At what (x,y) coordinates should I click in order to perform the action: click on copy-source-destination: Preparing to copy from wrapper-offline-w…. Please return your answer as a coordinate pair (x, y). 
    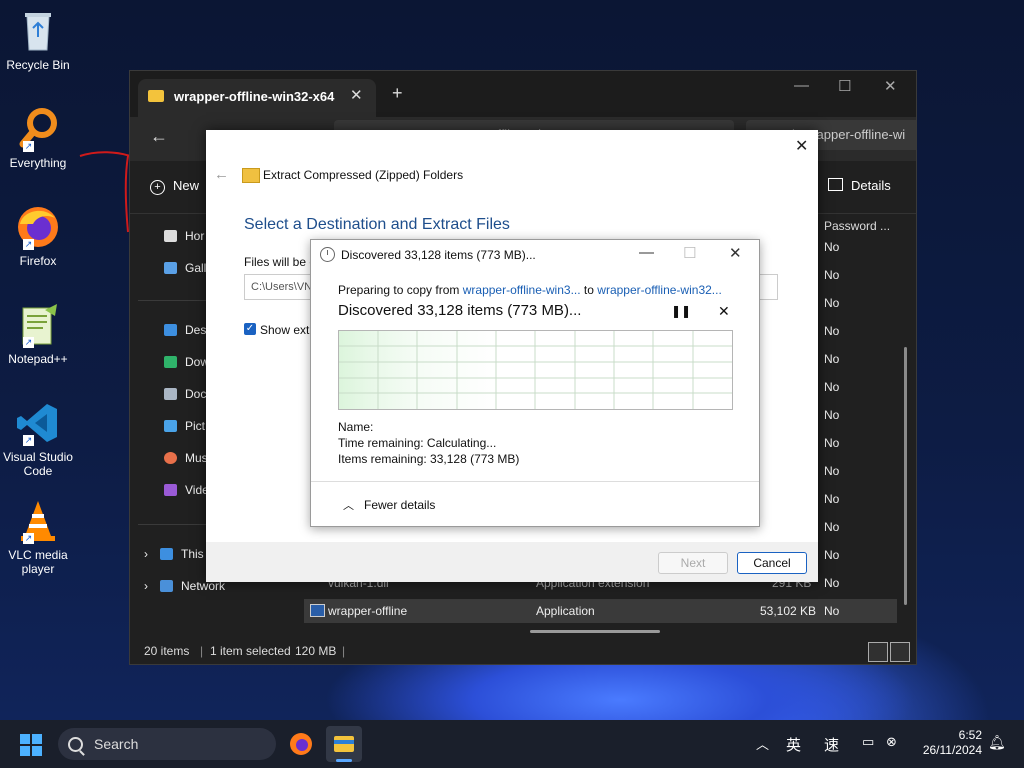
    Looking at the image, I should click on (530, 290).